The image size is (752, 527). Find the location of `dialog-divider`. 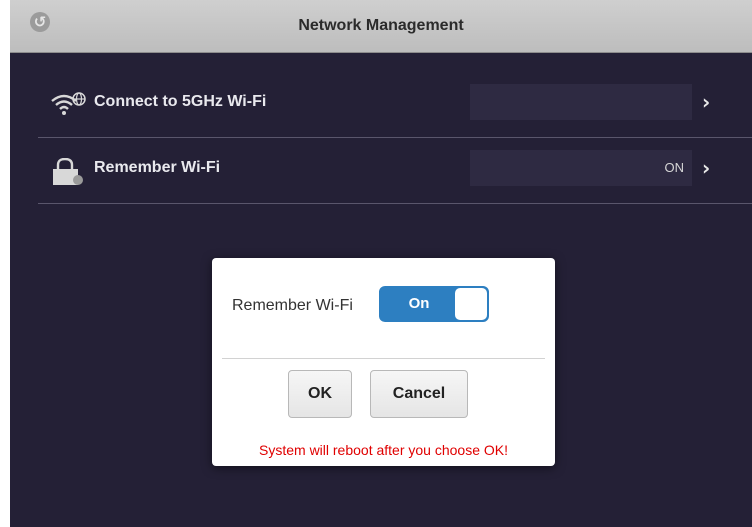

dialog-divider is located at coordinates (383, 358).